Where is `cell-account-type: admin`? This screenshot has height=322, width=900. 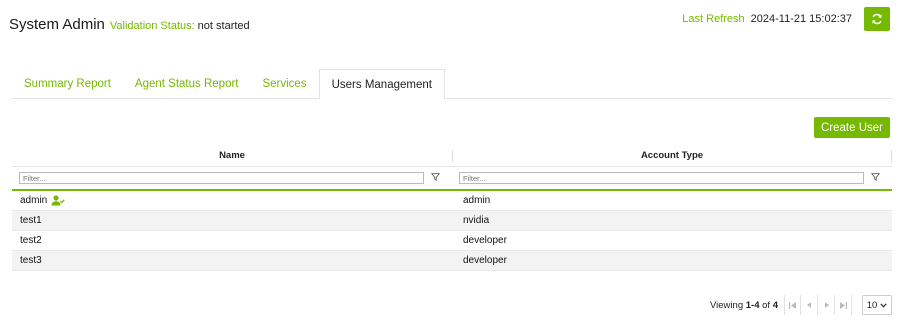
cell-account-type: admin is located at coordinates (477, 200).